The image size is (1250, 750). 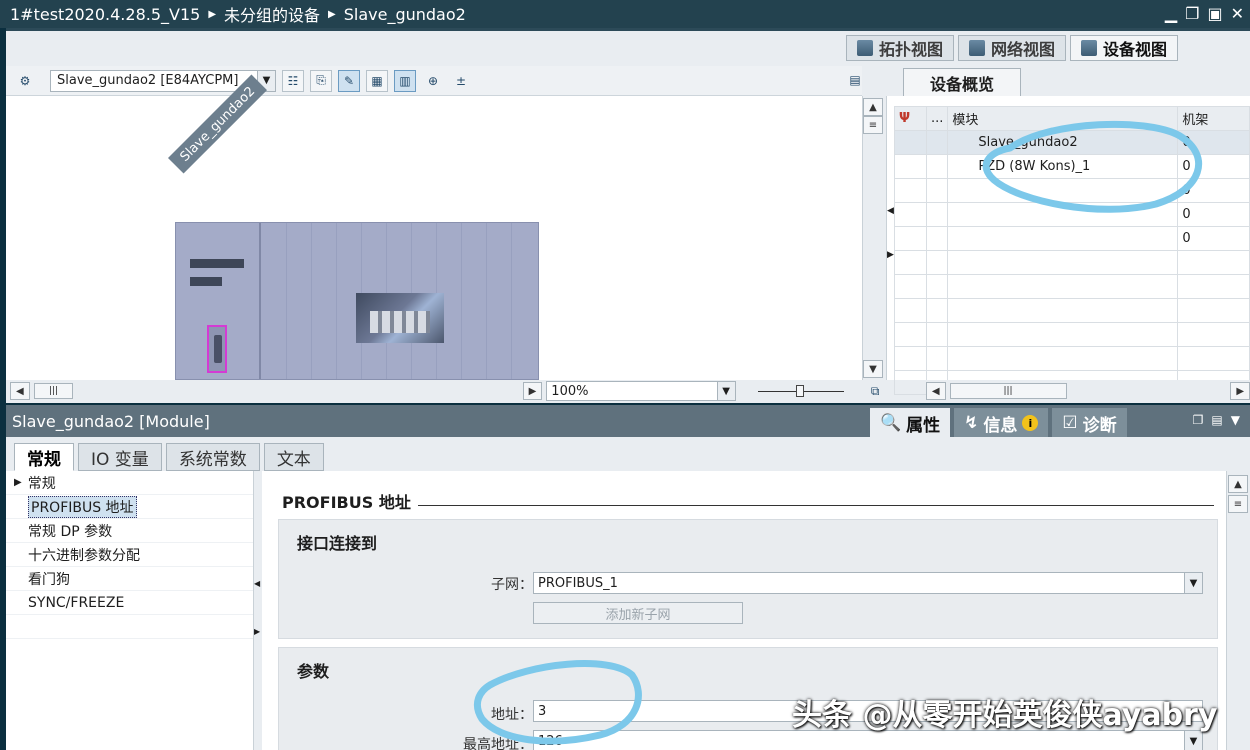 I want to click on download-icon: ±, so click(x=461, y=81).